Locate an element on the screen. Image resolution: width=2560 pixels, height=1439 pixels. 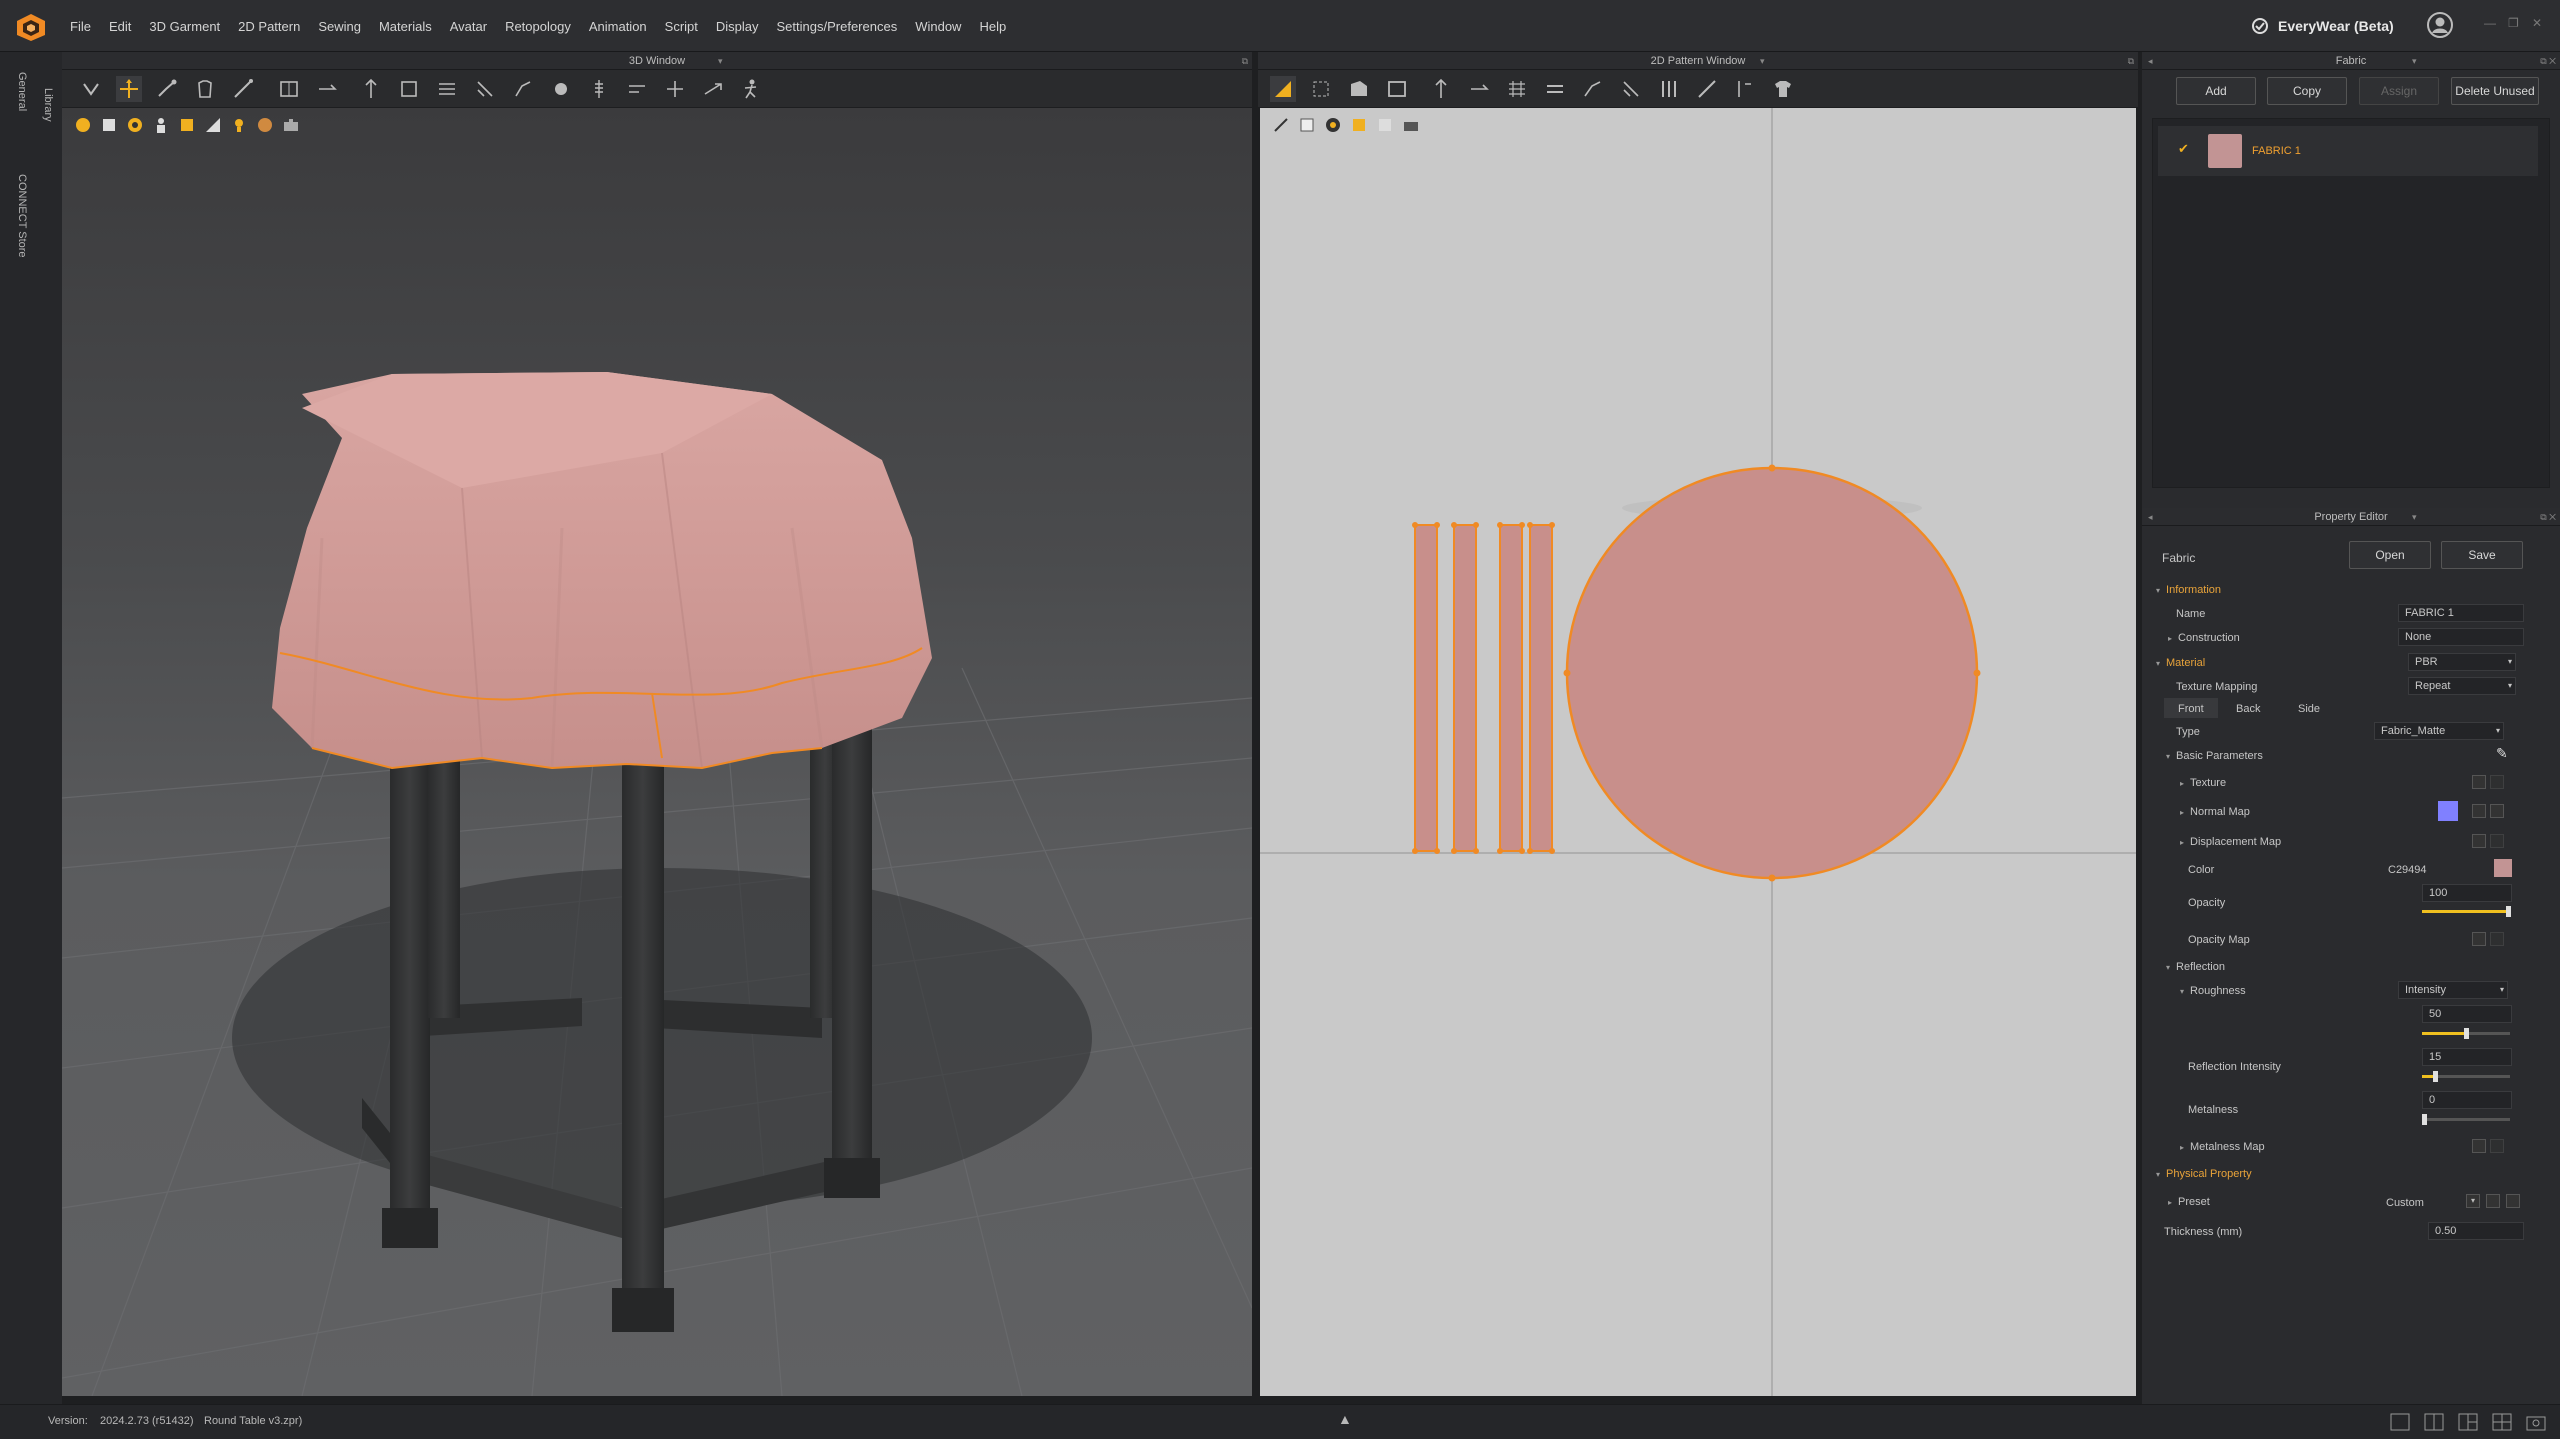
pattern-tool-1-icon is located at coordinates (1281, 125).